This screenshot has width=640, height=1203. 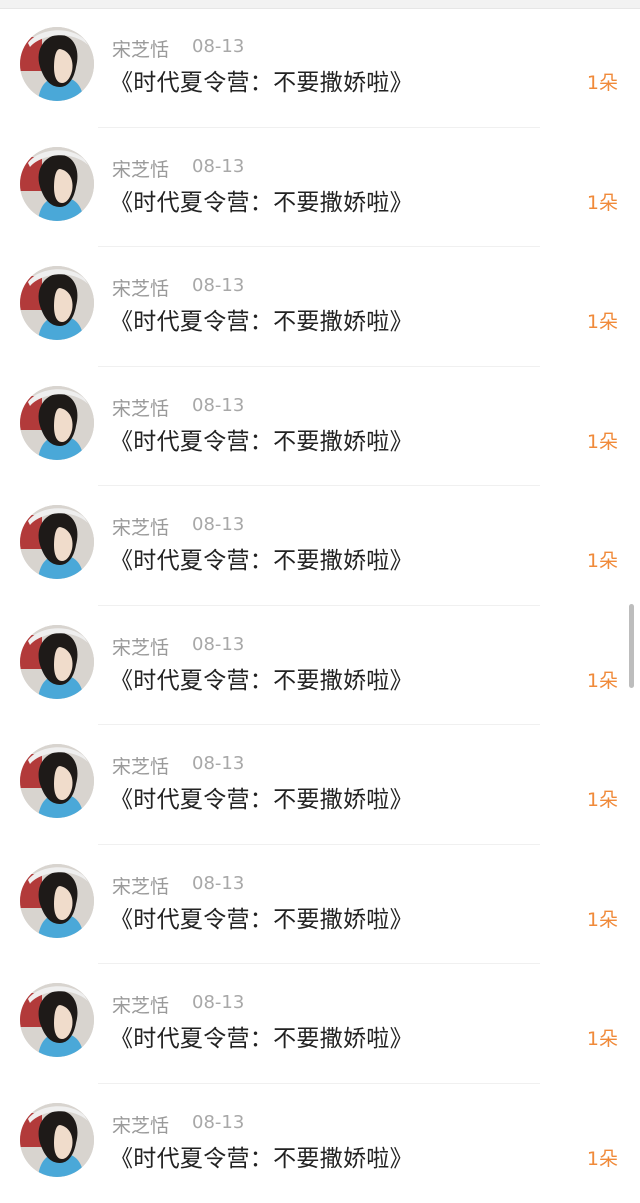 I want to click on scrollbar, so click(x=631, y=646).